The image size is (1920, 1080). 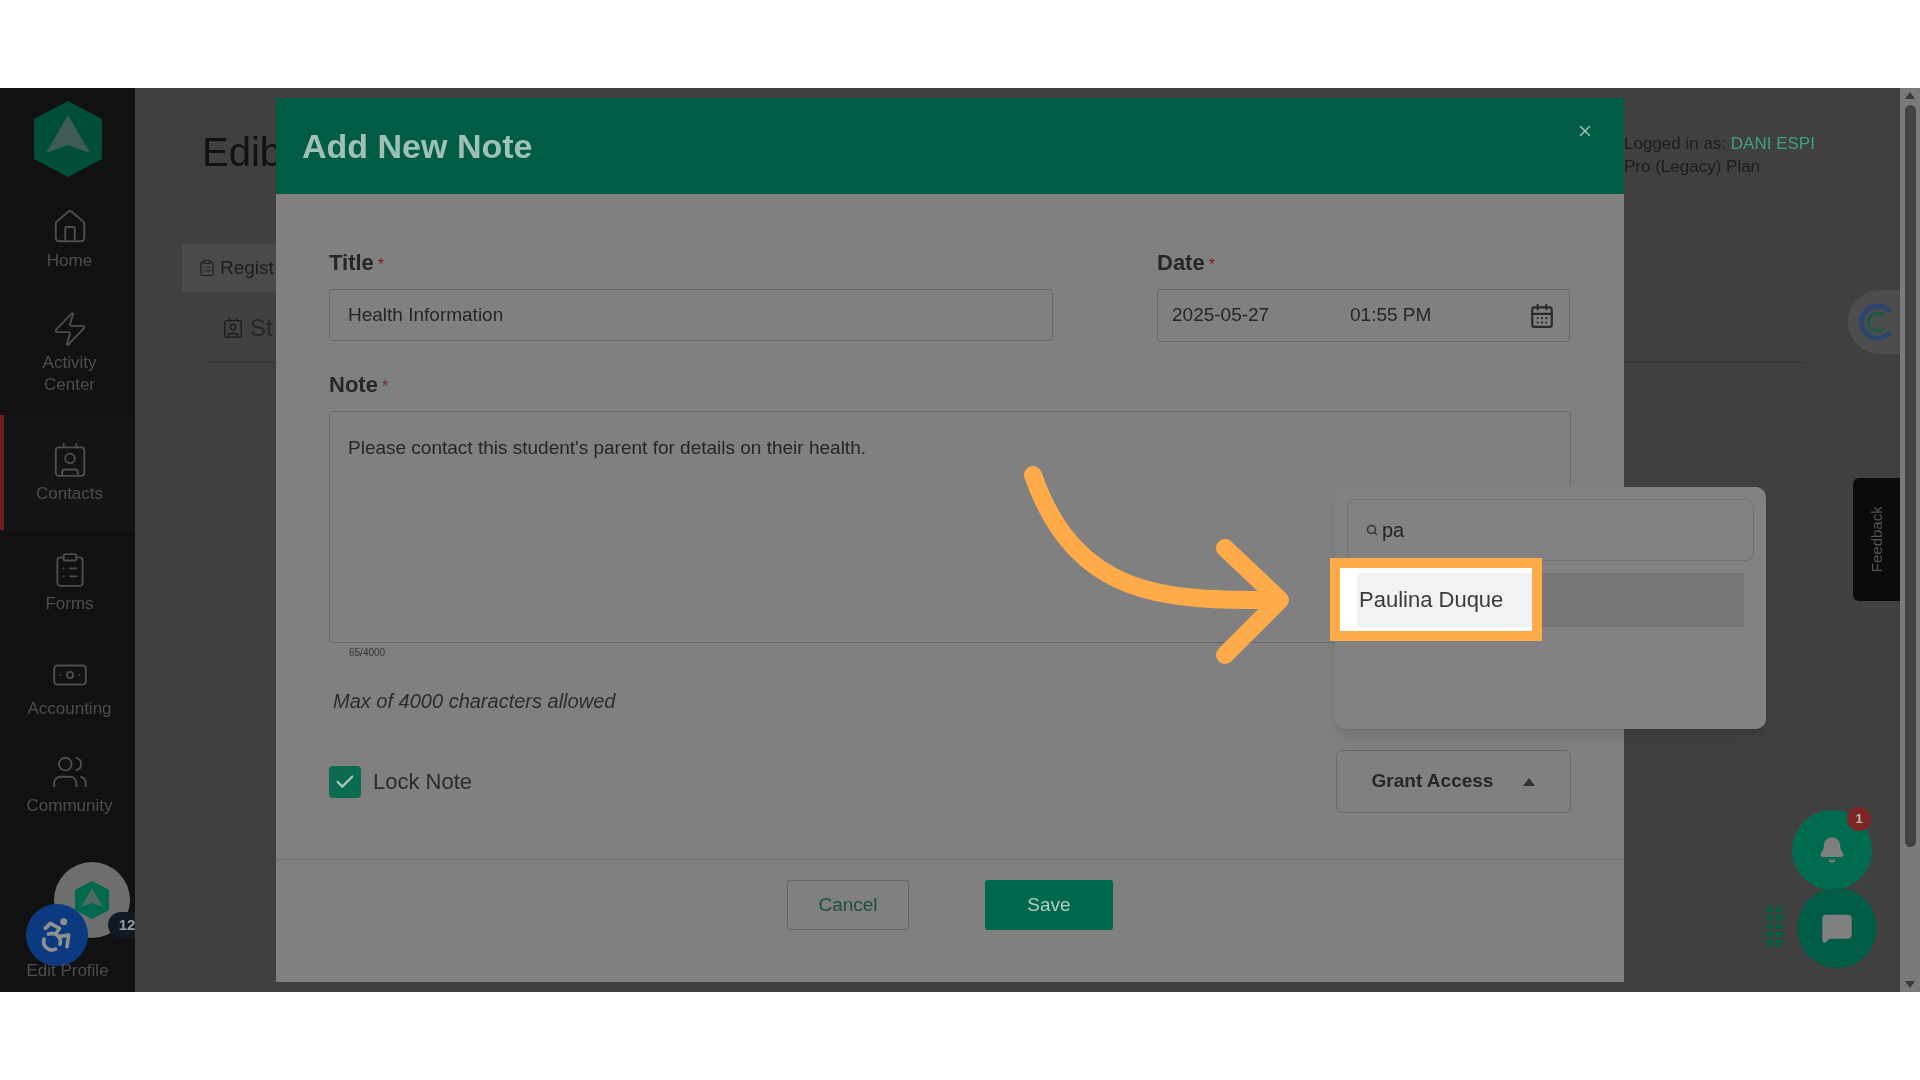 I want to click on dialog-title: Add New Note, so click(x=417, y=146).